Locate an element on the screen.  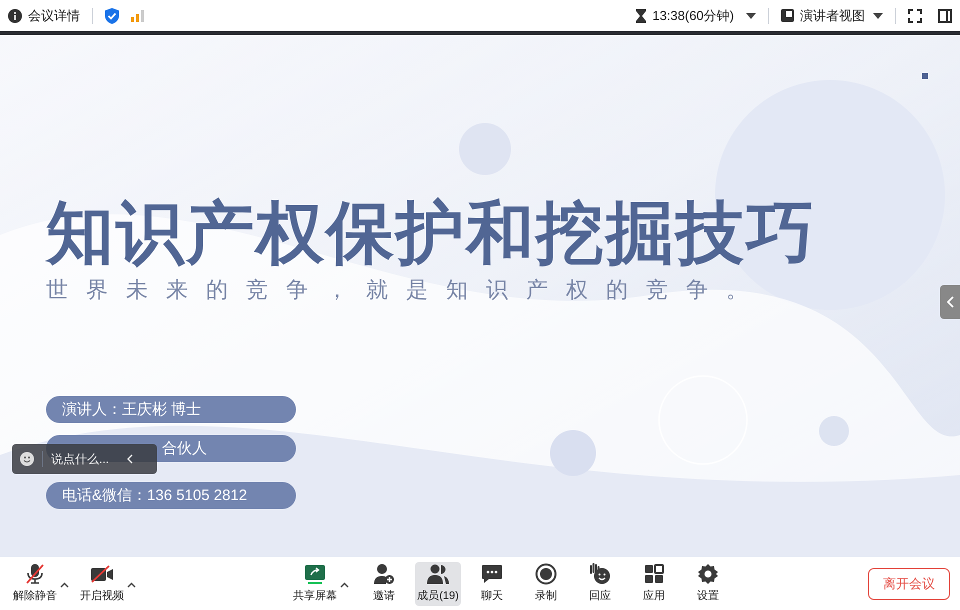
microphone-muted-icon is located at coordinates (35, 573).